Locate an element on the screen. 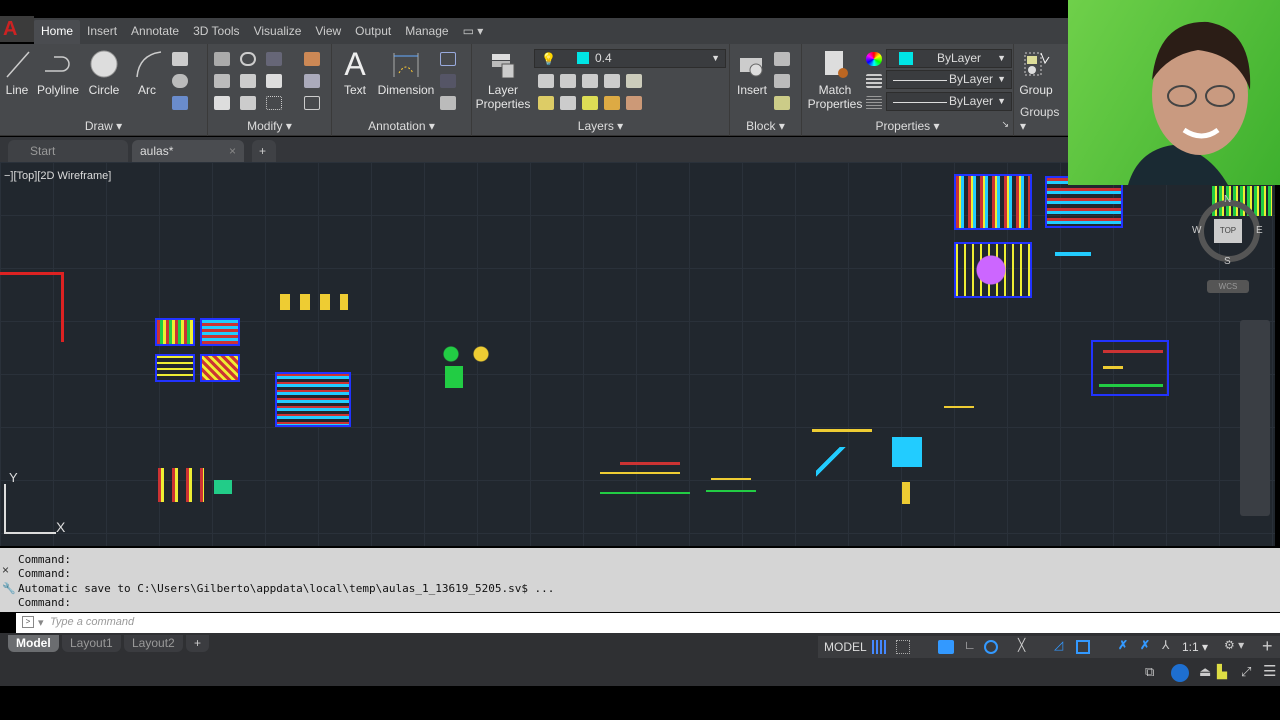 This screenshot has width=1280, height=720. annotation-scale-dropdown: 1:1 ▾ is located at coordinates (1195, 647).